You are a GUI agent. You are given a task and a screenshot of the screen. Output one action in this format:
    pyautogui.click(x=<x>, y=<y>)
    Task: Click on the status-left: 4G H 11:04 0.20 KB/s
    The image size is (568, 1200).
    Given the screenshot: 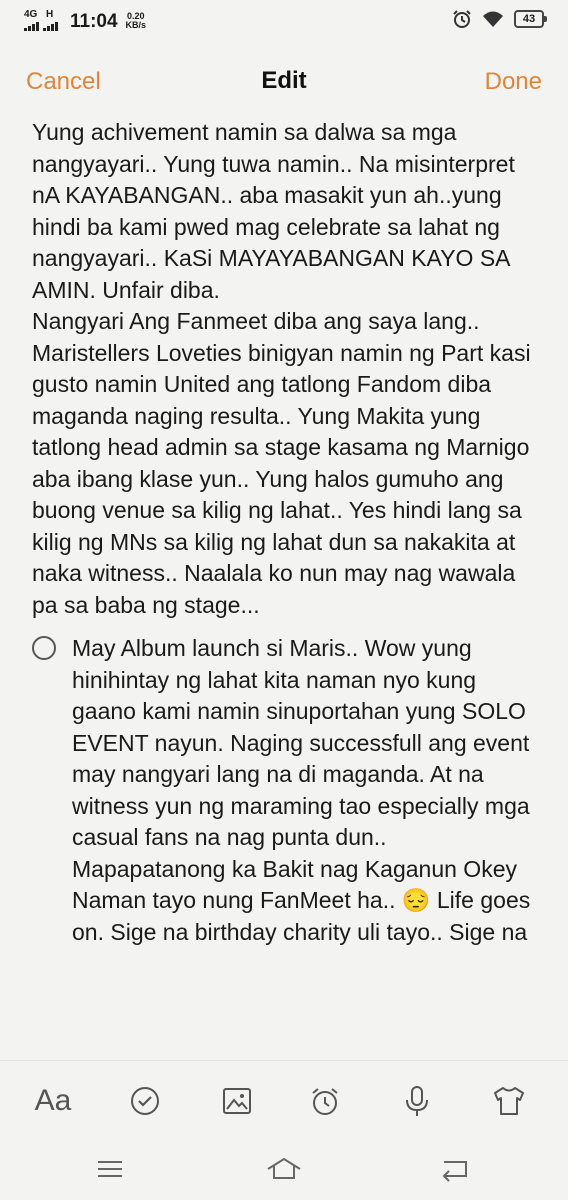 What is the action you would take?
    pyautogui.click(x=85, y=20)
    